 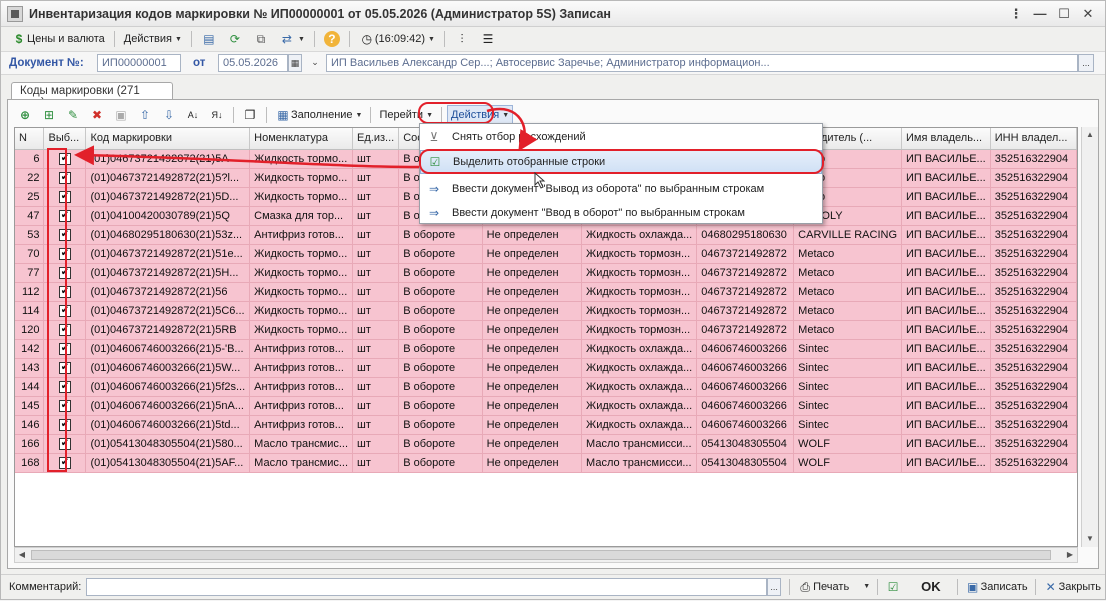 What do you see at coordinates (1064, 14) in the screenshot?
I see `maximize-button: ☐` at bounding box center [1064, 14].